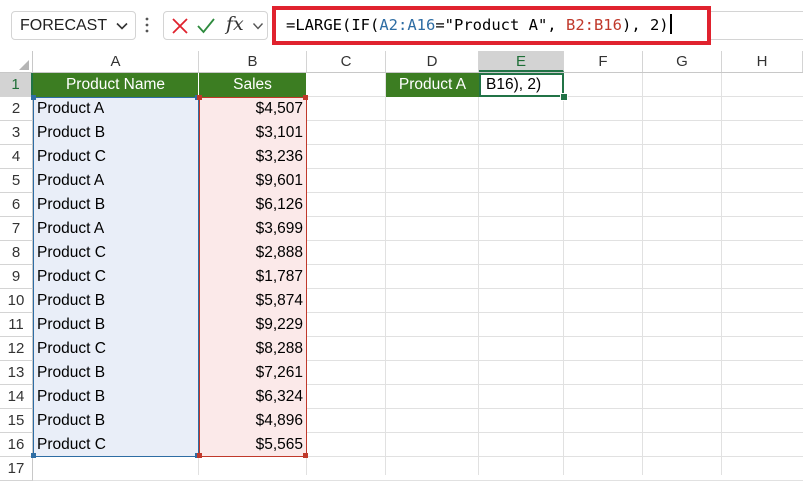 The image size is (803, 481). Describe the element at coordinates (16, 62) in the screenshot. I see `select-all-corner` at that location.